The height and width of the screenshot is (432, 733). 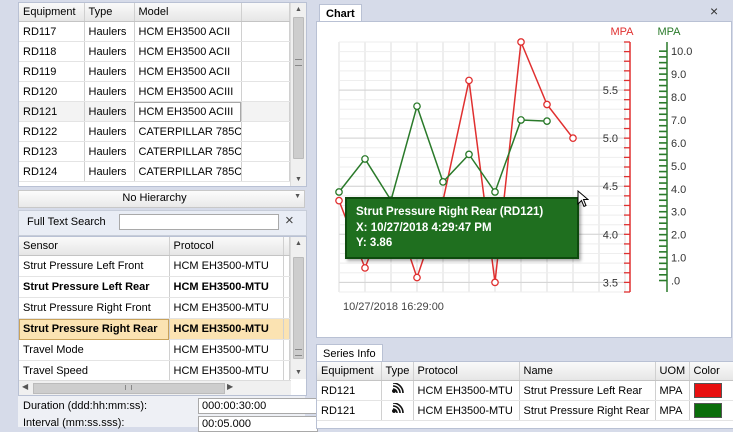 I want to click on col-si-color: Color, so click(x=711, y=371).